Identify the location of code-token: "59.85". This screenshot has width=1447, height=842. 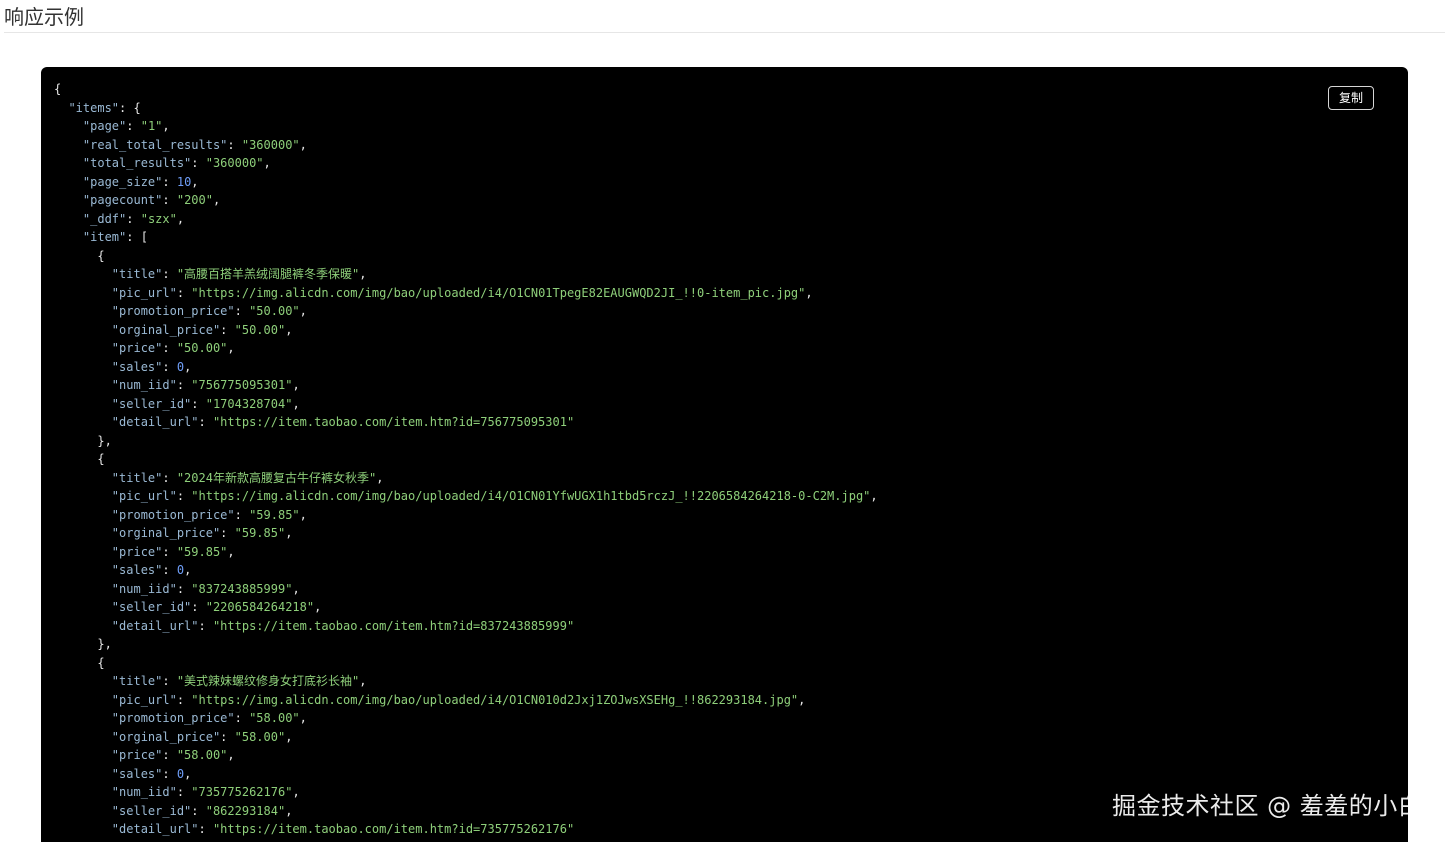
(274, 514).